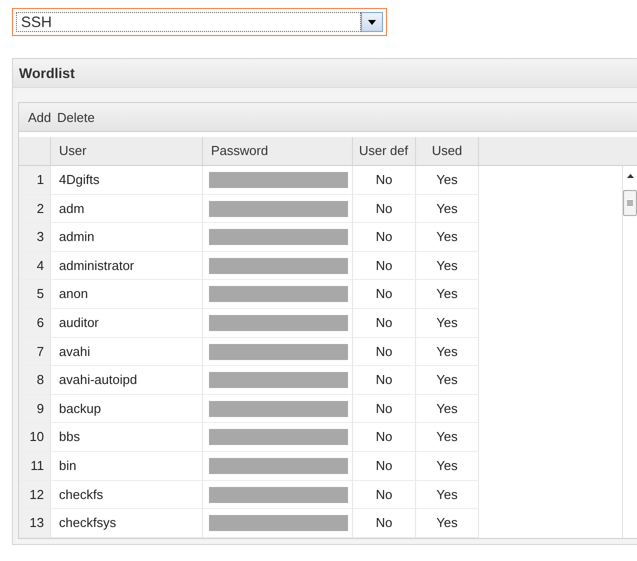  I want to click on column-header: User def, so click(384, 151).